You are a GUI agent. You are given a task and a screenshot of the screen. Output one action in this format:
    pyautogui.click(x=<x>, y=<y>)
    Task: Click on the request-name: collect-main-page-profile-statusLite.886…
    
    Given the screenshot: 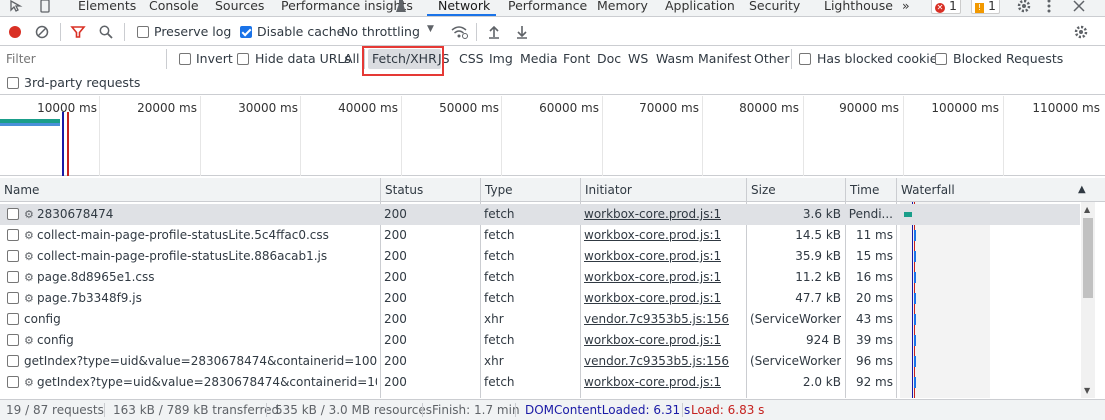 What is the action you would take?
    pyautogui.click(x=207, y=256)
    